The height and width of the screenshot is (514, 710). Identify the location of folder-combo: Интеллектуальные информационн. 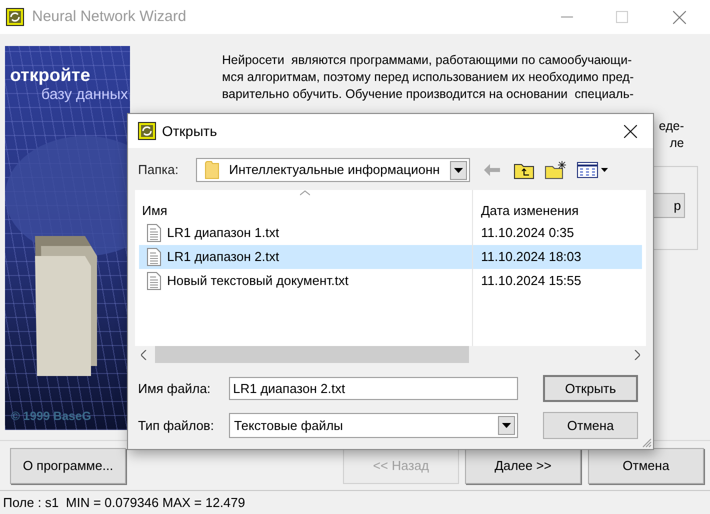
(333, 170).